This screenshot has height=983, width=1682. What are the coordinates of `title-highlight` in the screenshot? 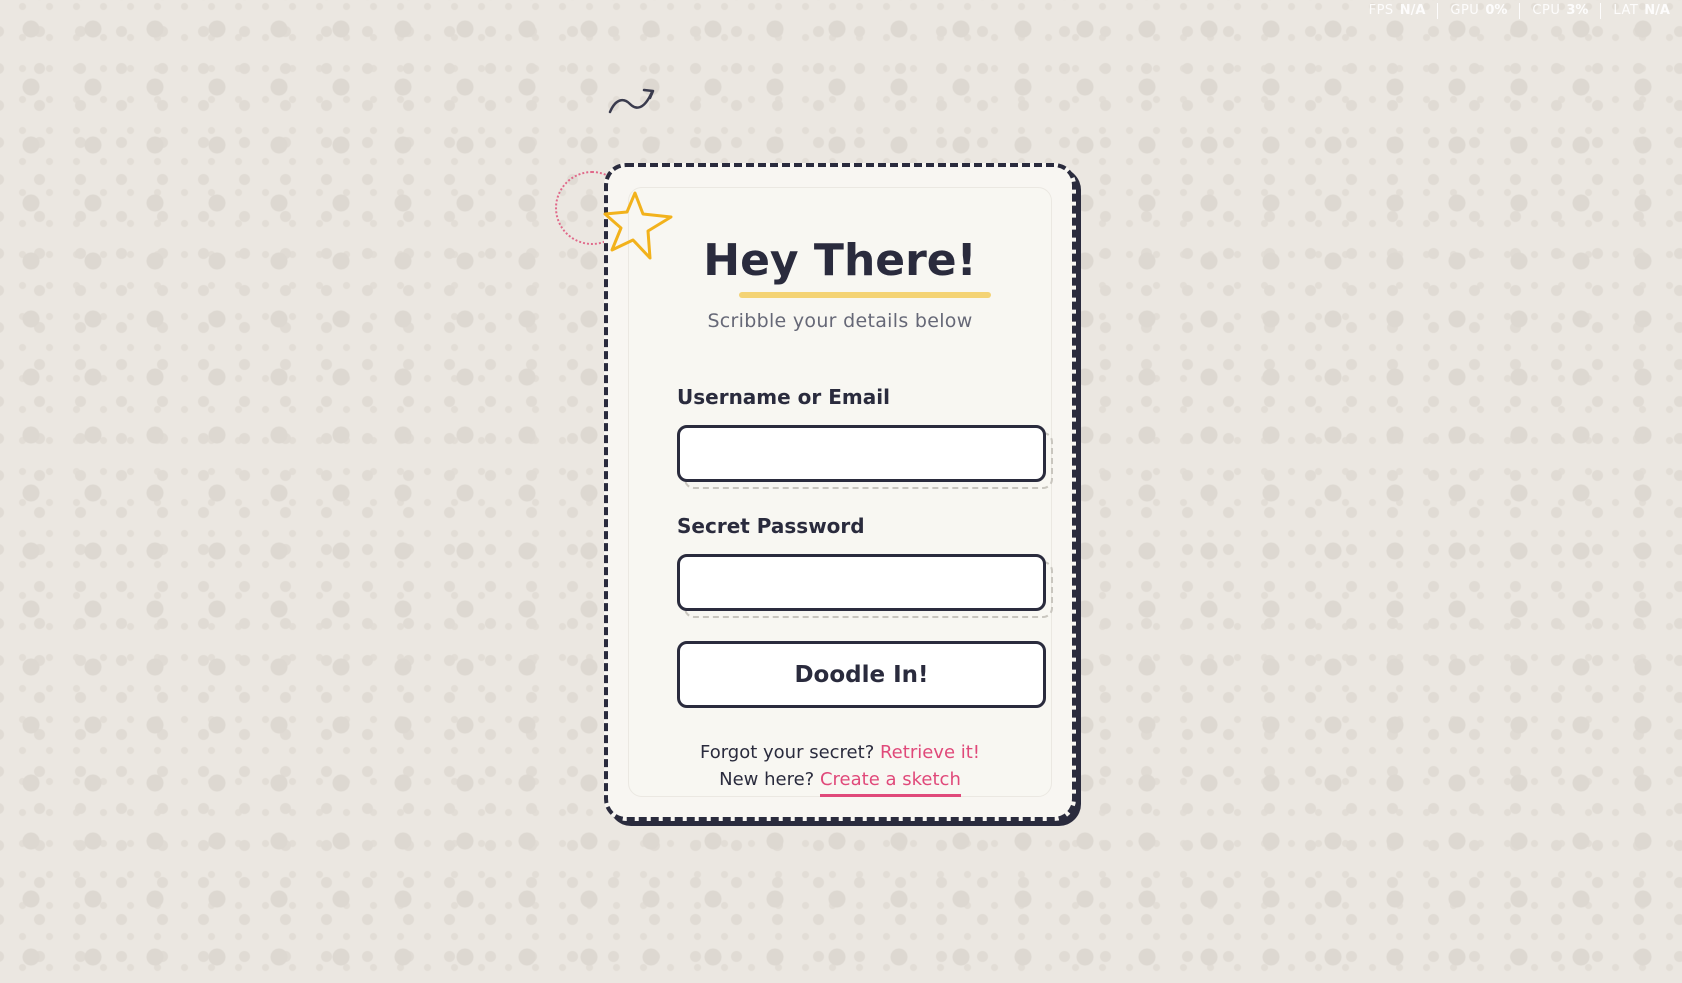 It's located at (865, 295).